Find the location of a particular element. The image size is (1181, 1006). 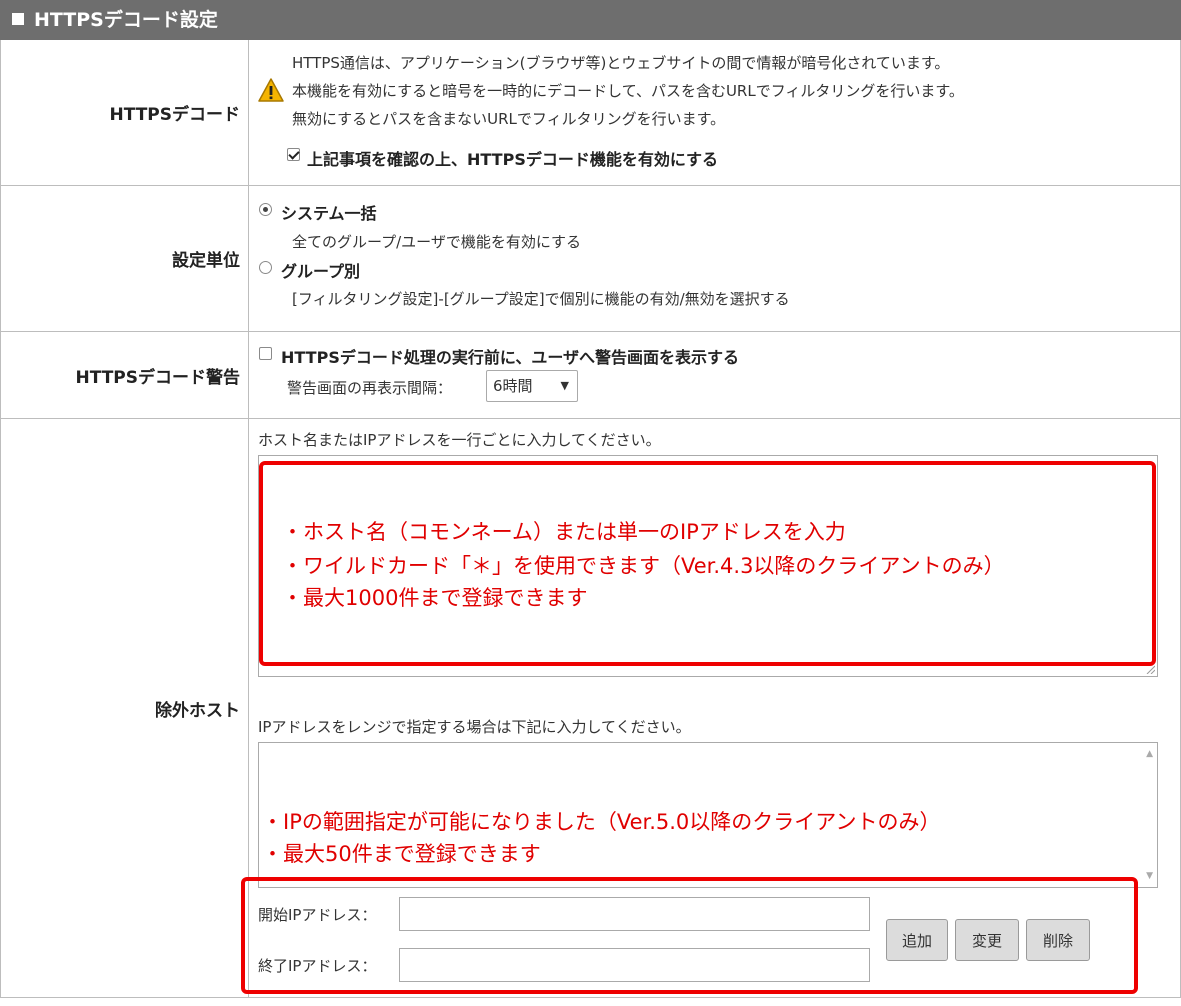

interval-select: 6時間 ▼ is located at coordinates (532, 386).